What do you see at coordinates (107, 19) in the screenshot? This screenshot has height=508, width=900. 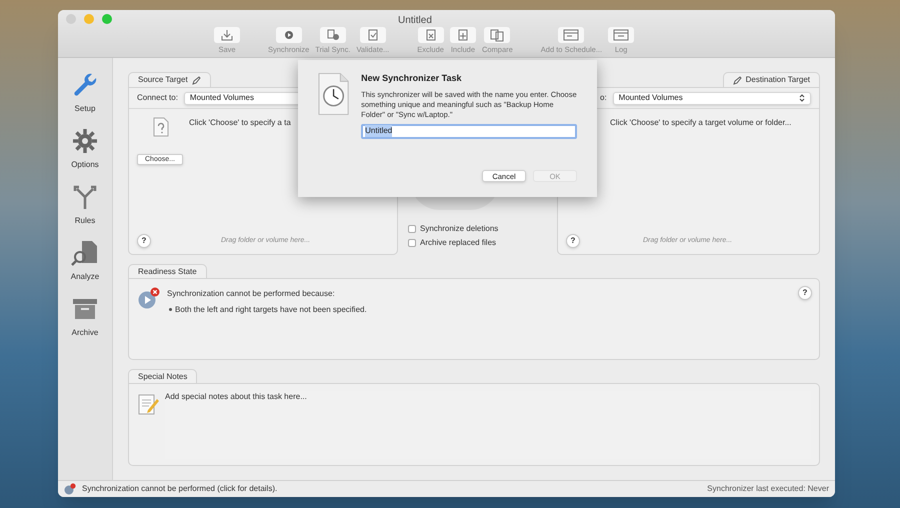 I see `zoom-button` at bounding box center [107, 19].